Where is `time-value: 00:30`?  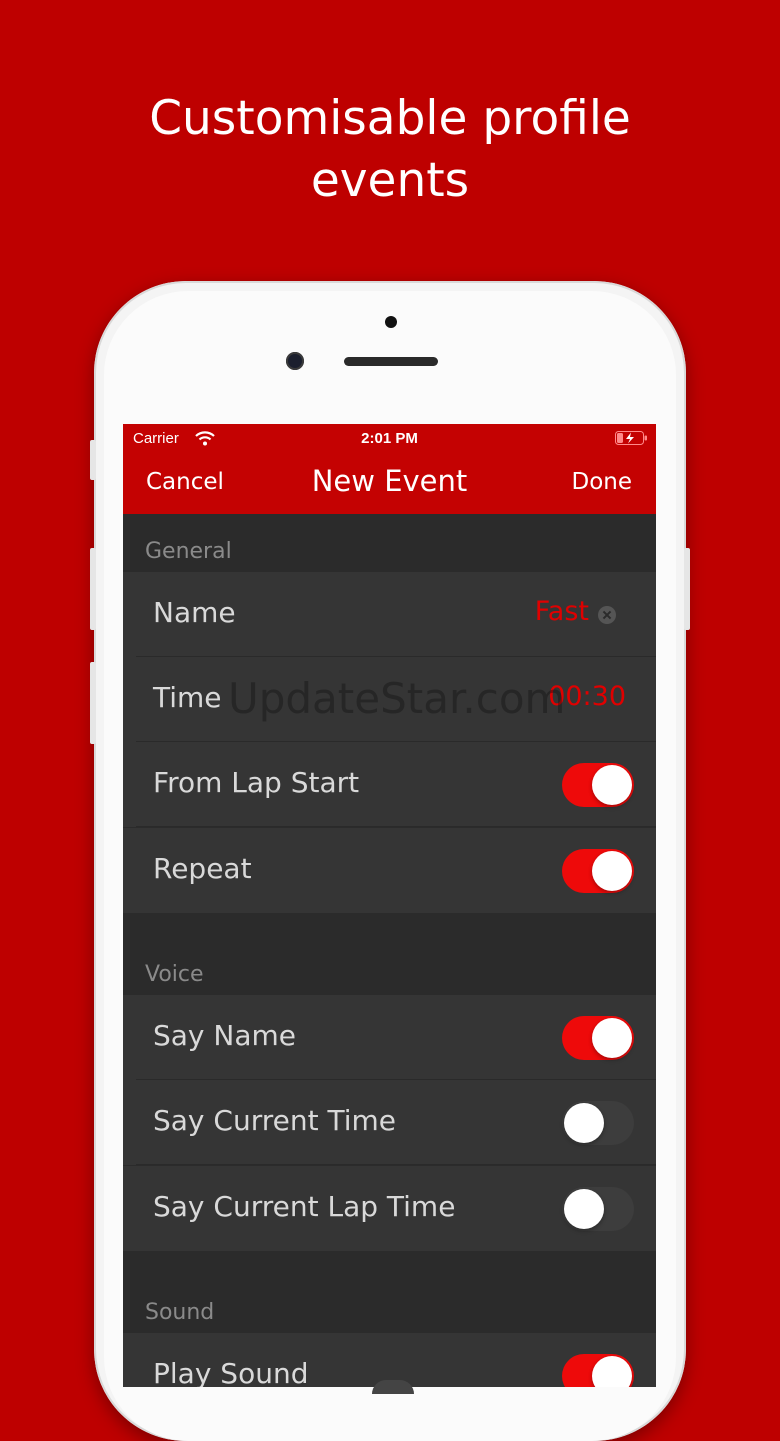
time-value: 00:30 is located at coordinates (587, 696).